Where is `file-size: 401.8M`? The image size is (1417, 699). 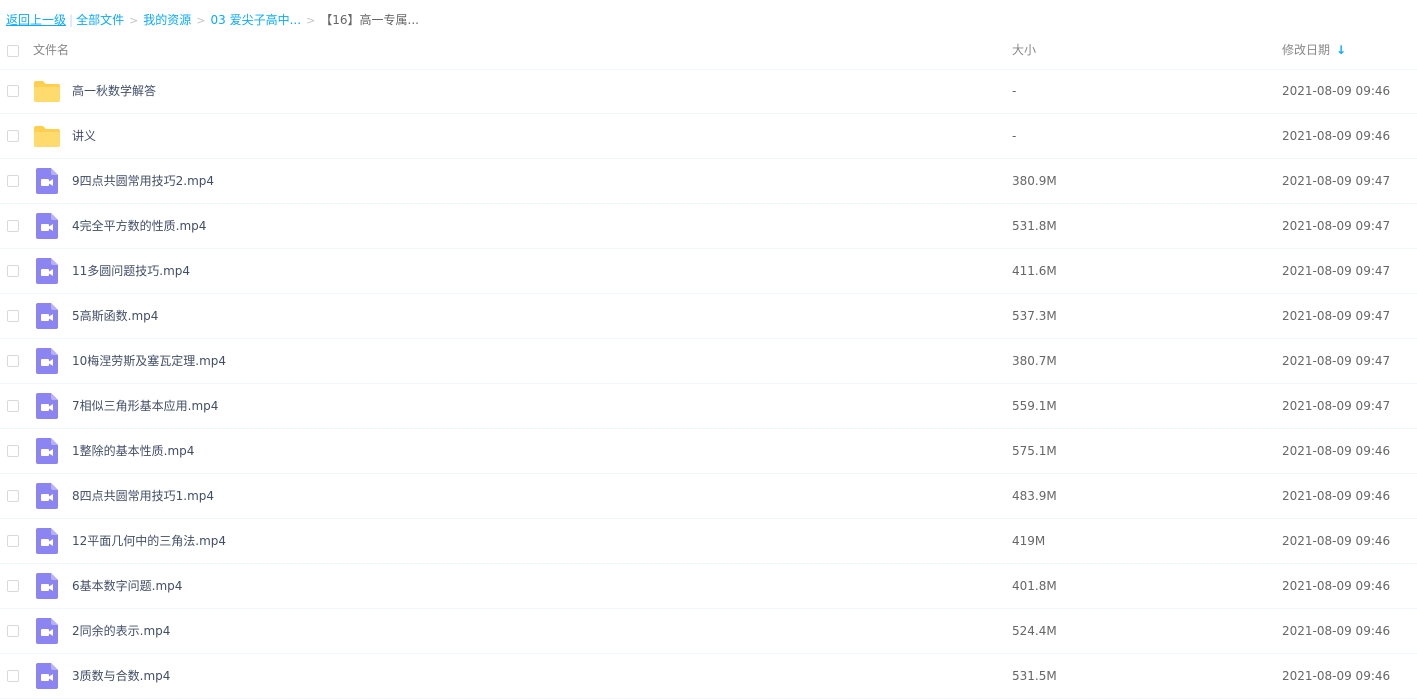 file-size: 401.8M is located at coordinates (1034, 586).